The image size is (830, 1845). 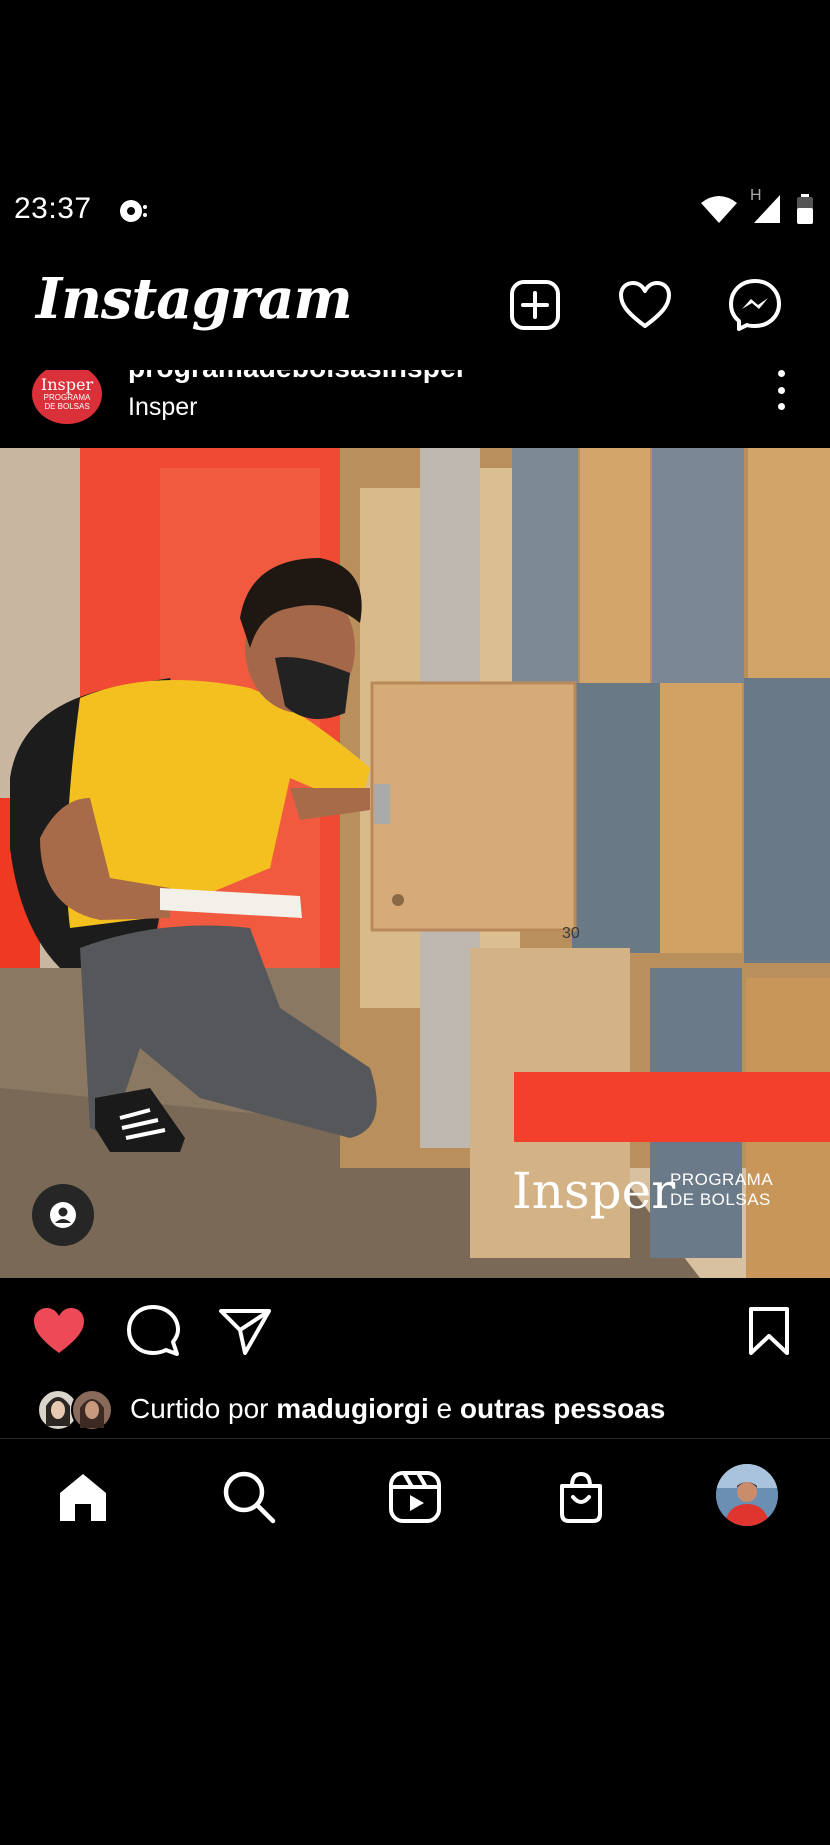 I want to click on search-icon, so click(x=249, y=1497).